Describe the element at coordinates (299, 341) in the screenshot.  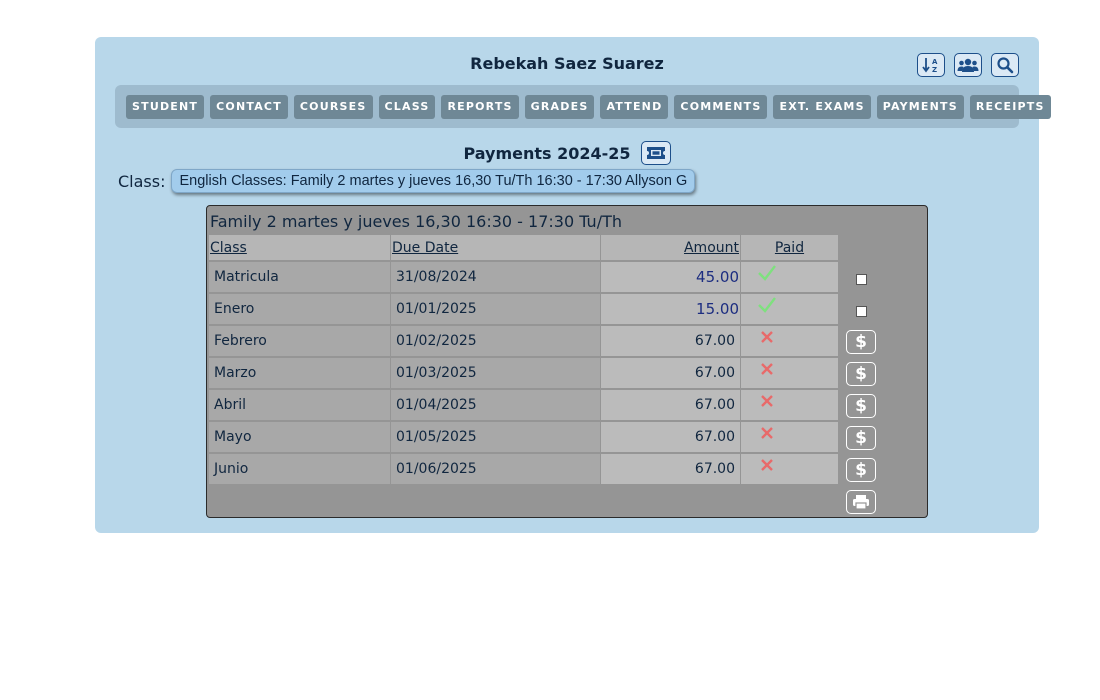
I see `cell-class: Febrero` at that location.